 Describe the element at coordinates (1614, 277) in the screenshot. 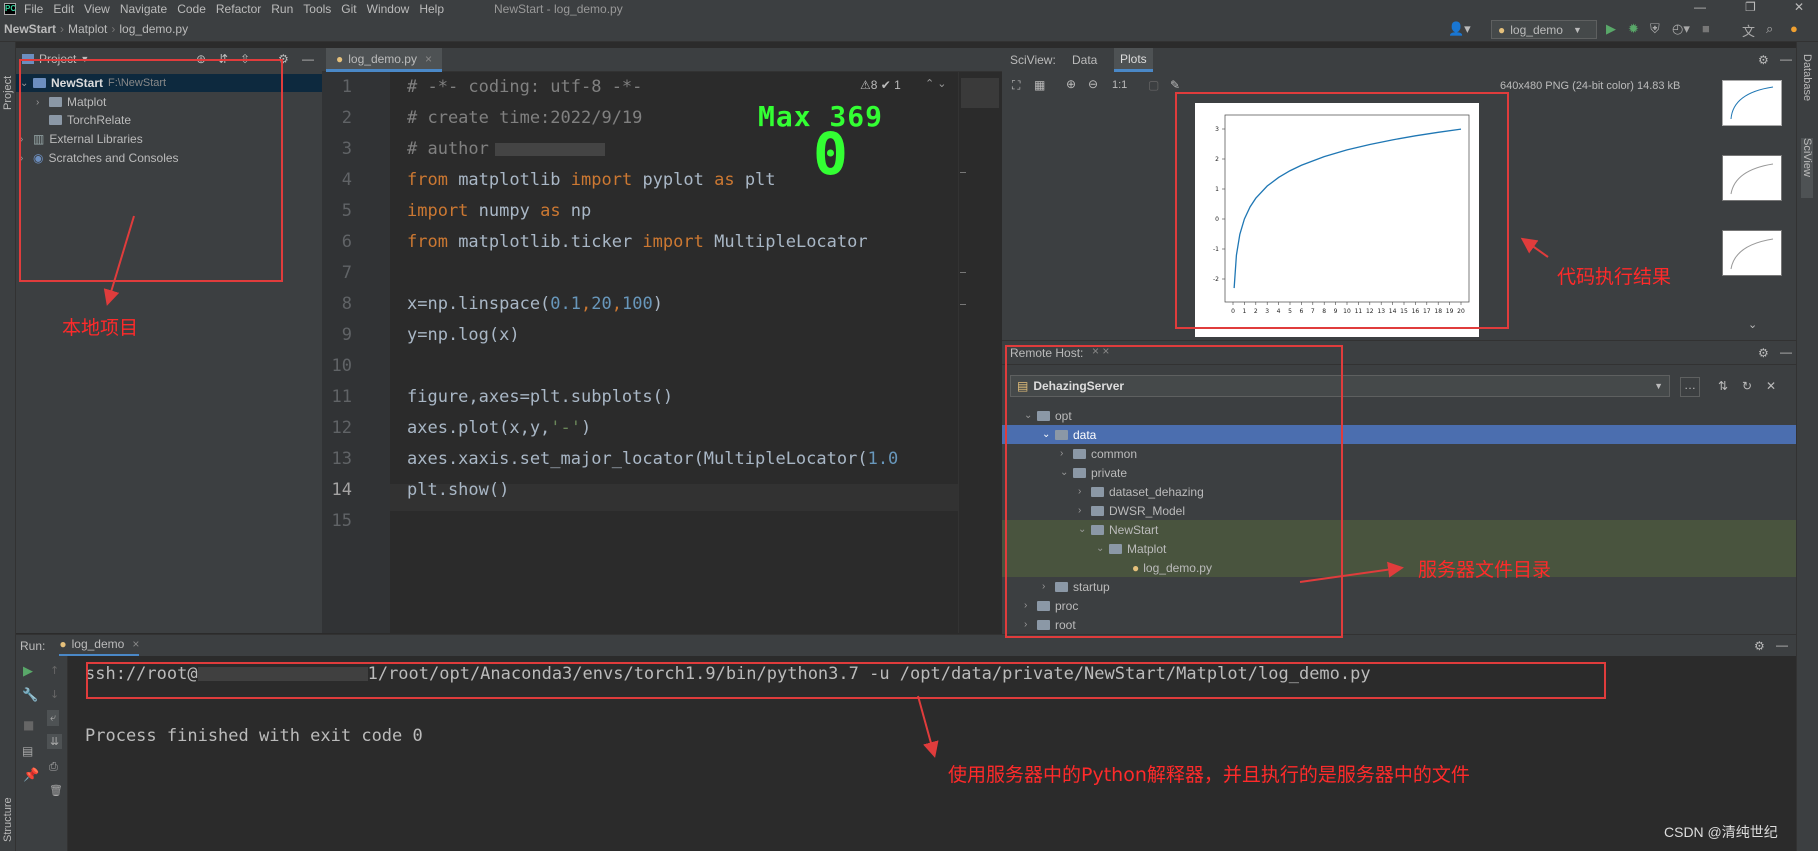

I see `annotation-code-result: 代码执行结果` at that location.